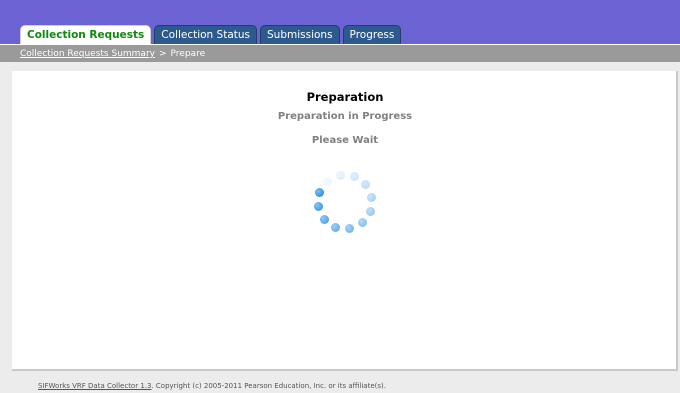  I want to click on tab-progress: Progress, so click(372, 34).